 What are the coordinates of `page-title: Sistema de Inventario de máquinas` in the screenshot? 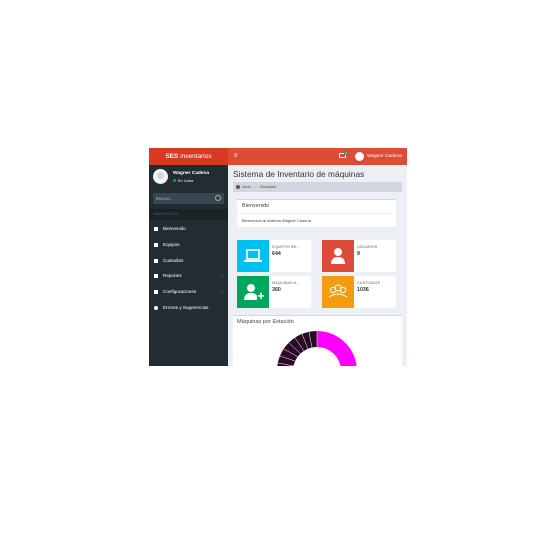 It's located at (299, 174).